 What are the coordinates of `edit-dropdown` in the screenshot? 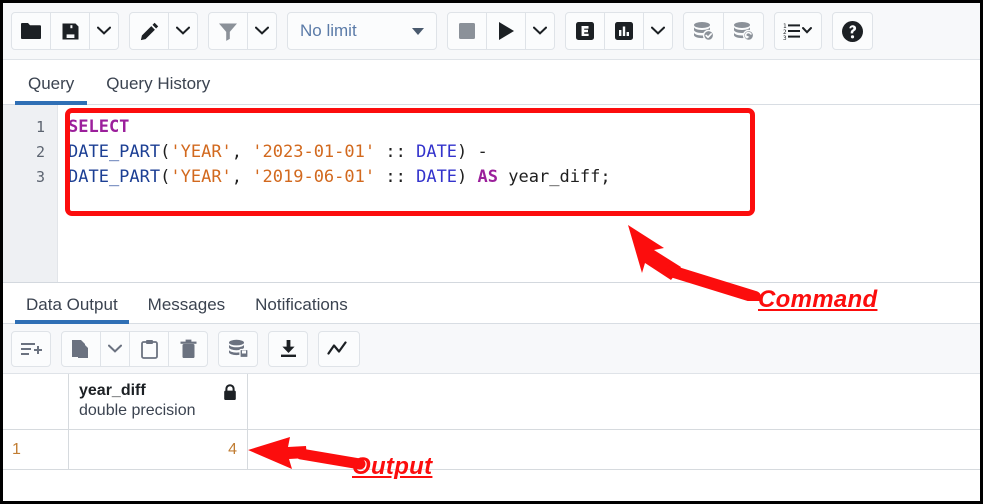 It's located at (183, 31).